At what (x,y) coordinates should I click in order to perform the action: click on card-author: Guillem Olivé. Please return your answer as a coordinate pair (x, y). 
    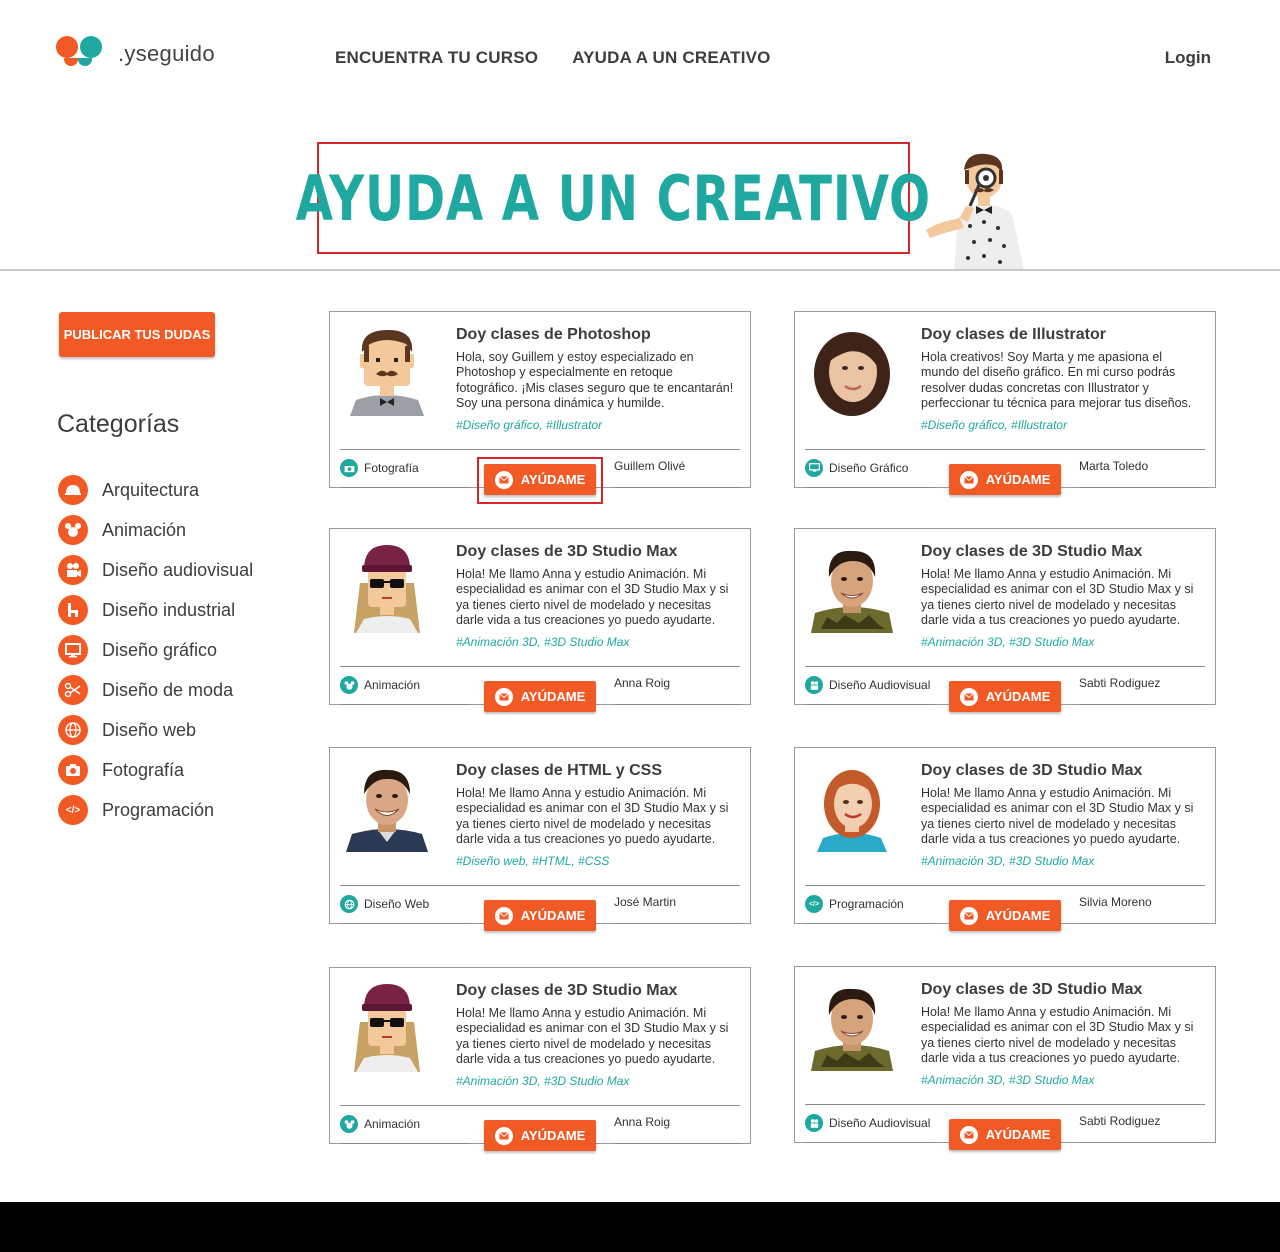
    Looking at the image, I should click on (649, 466).